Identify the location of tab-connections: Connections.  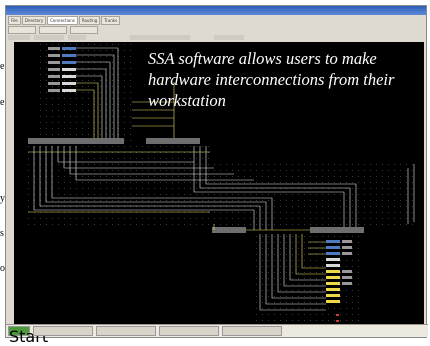
(62, 20).